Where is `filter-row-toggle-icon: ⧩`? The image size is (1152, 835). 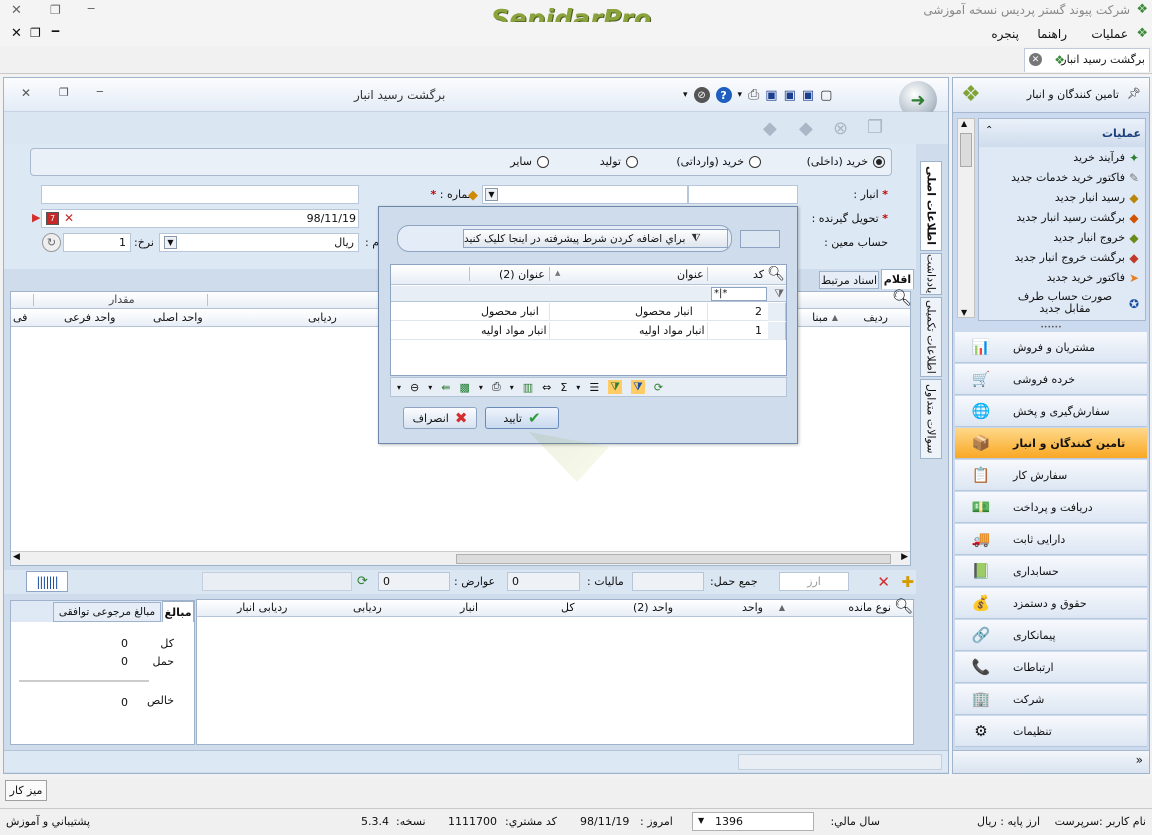
filter-row-toggle-icon: ⧩ is located at coordinates (638, 387).